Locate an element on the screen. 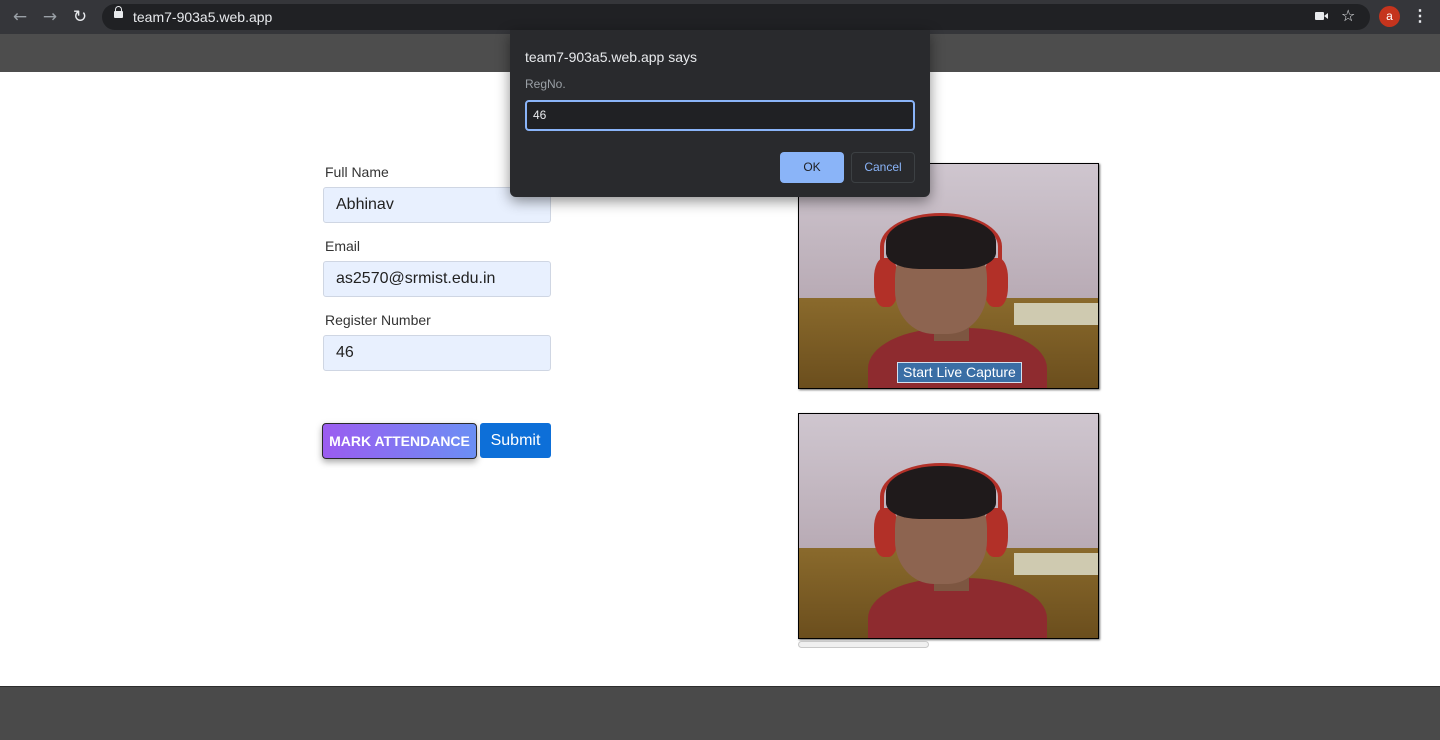 This screenshot has width=1440, height=740. star-icon: ☆ is located at coordinates (1348, 16).